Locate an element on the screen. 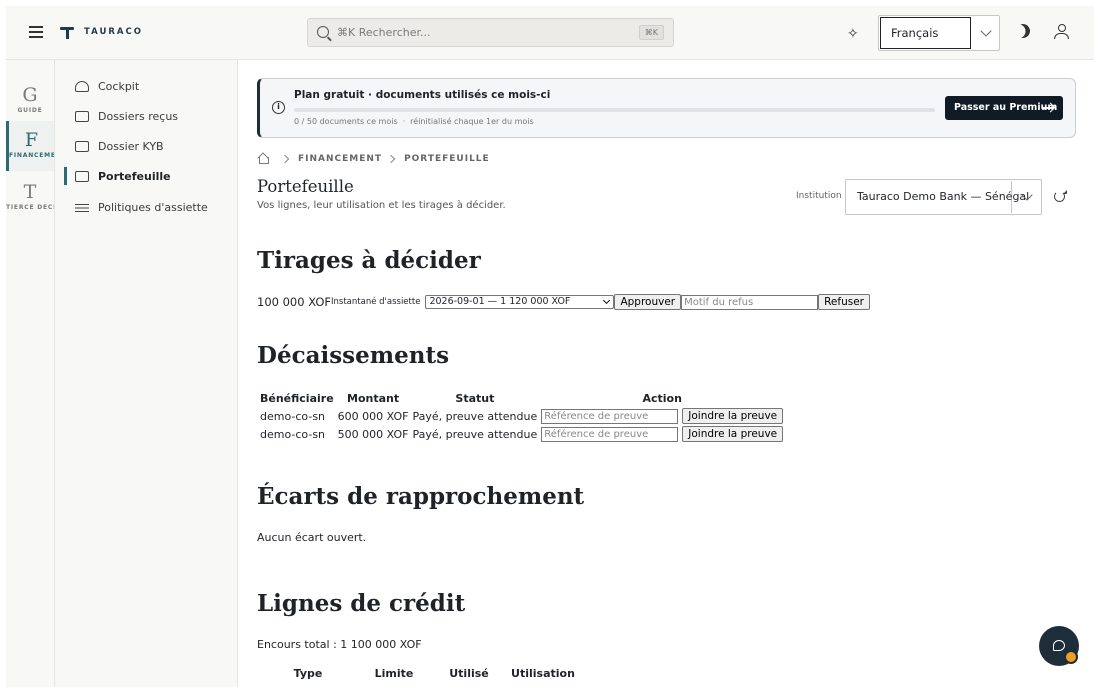  inbox-icon is located at coordinates (82, 116).